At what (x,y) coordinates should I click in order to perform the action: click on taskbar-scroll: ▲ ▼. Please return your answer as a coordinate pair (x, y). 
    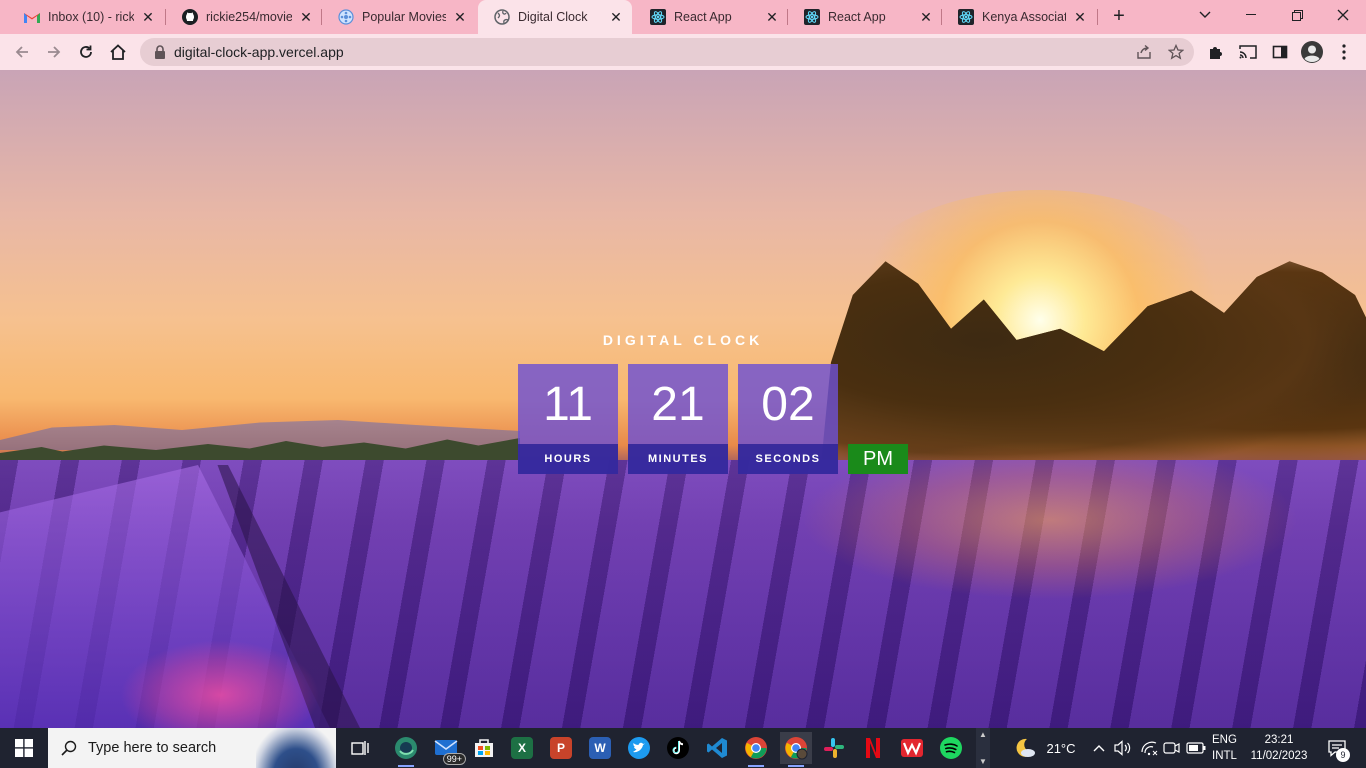
    Looking at the image, I should click on (983, 748).